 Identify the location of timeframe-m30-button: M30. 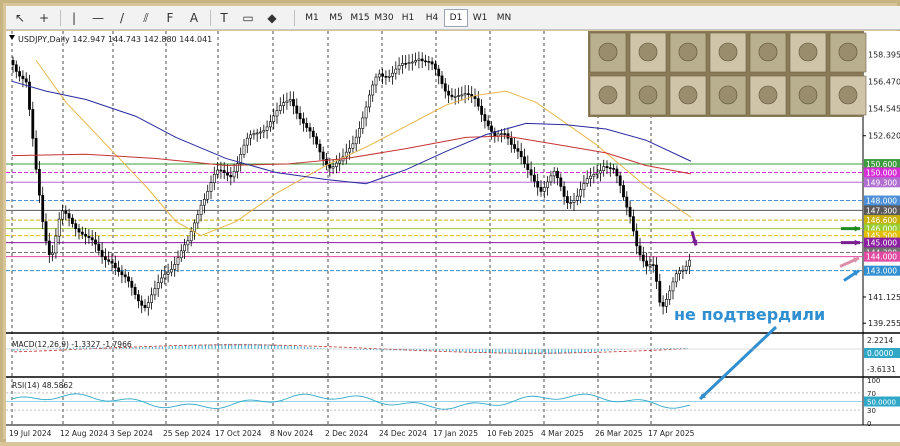
(384, 18).